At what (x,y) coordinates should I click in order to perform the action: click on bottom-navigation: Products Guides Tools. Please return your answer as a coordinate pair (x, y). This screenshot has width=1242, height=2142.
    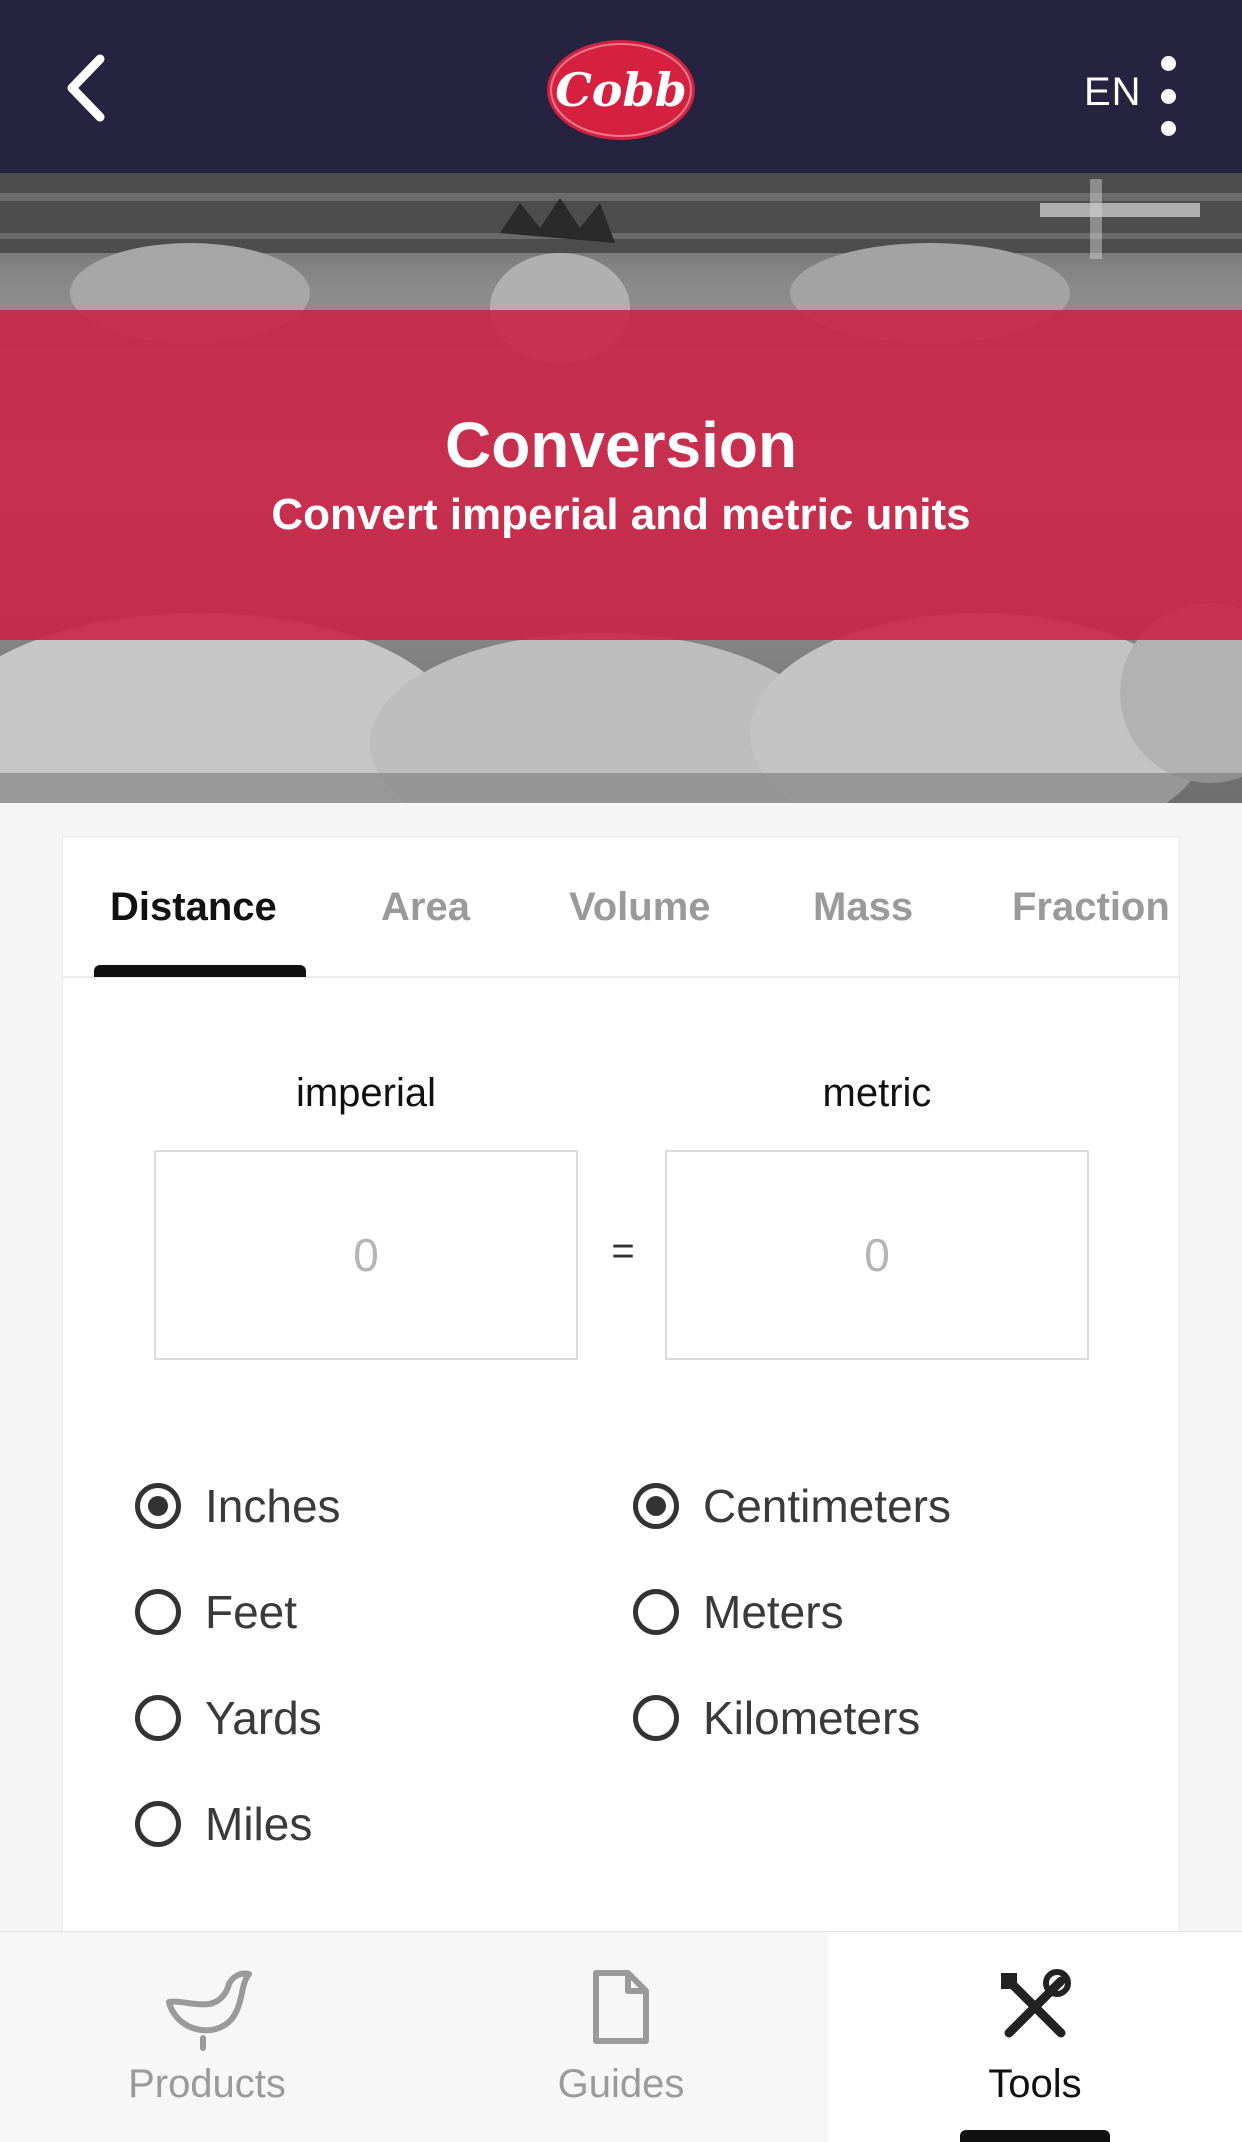
    Looking at the image, I should click on (621, 2036).